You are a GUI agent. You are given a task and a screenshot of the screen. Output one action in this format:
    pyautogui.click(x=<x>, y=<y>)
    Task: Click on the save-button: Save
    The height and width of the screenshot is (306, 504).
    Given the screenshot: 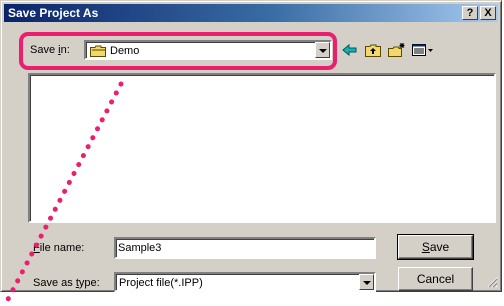 What is the action you would take?
    pyautogui.click(x=435, y=247)
    